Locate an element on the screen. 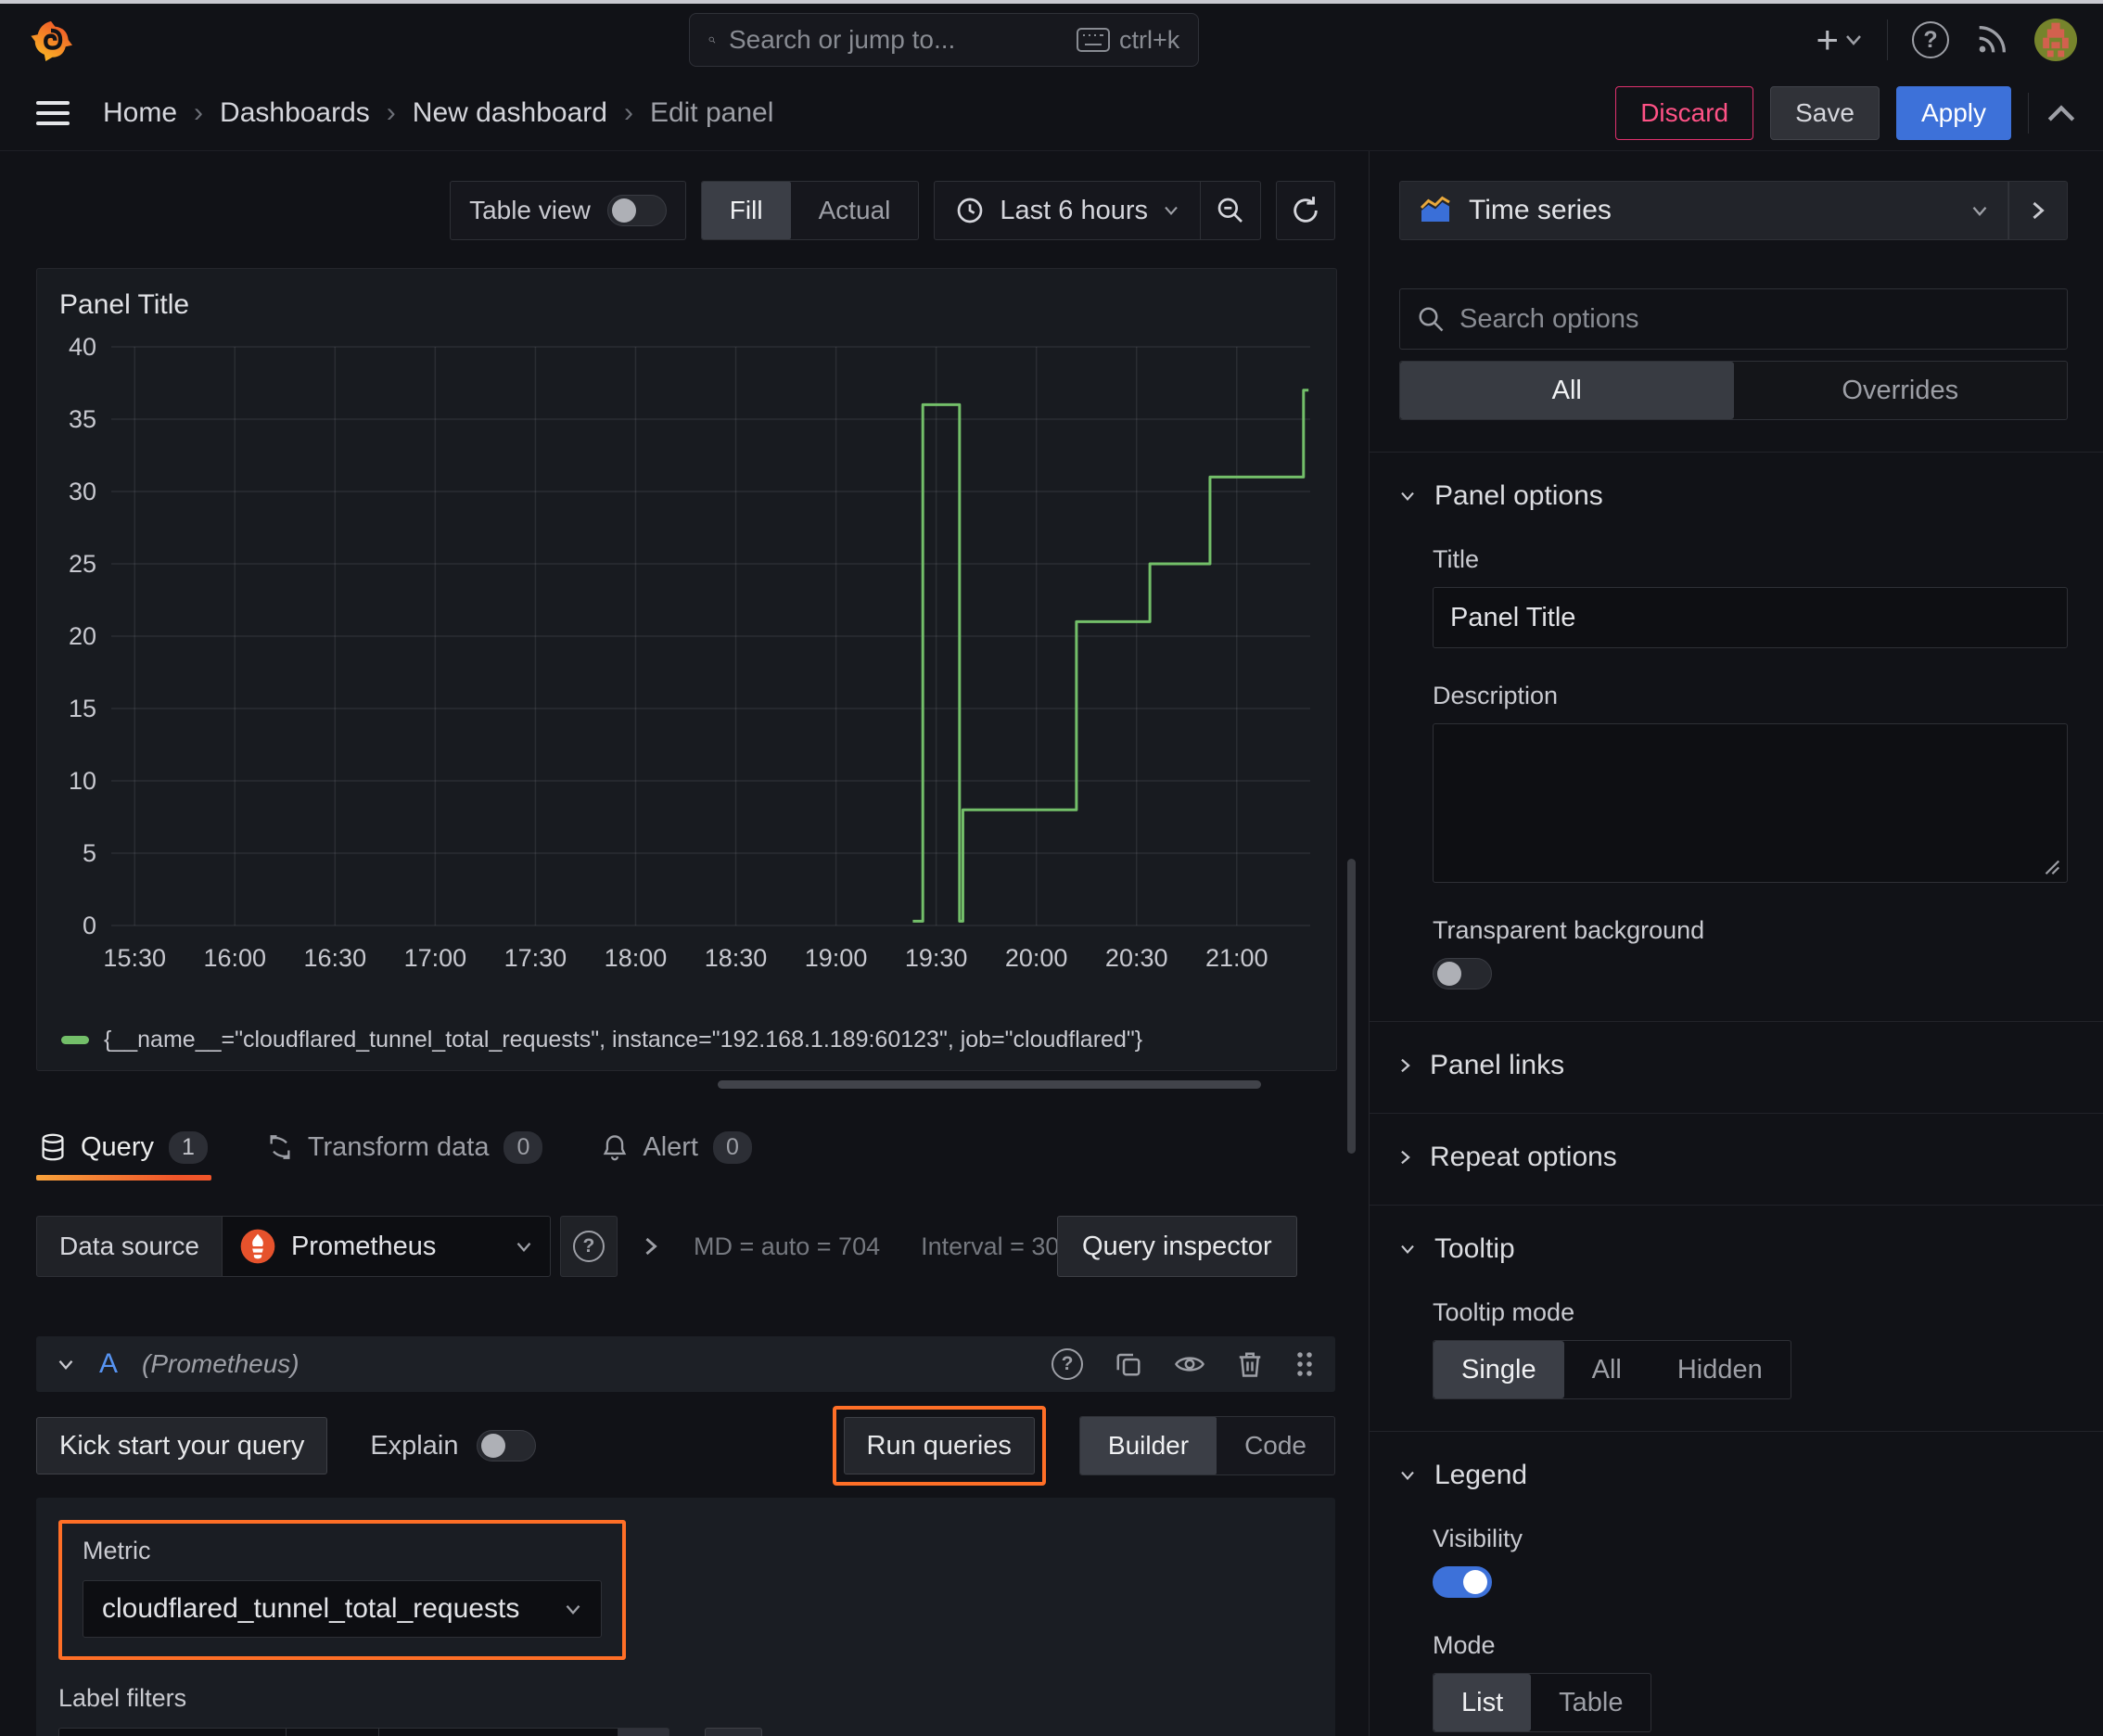 The image size is (2103, 1736). apply-button: Apply is located at coordinates (1953, 113).